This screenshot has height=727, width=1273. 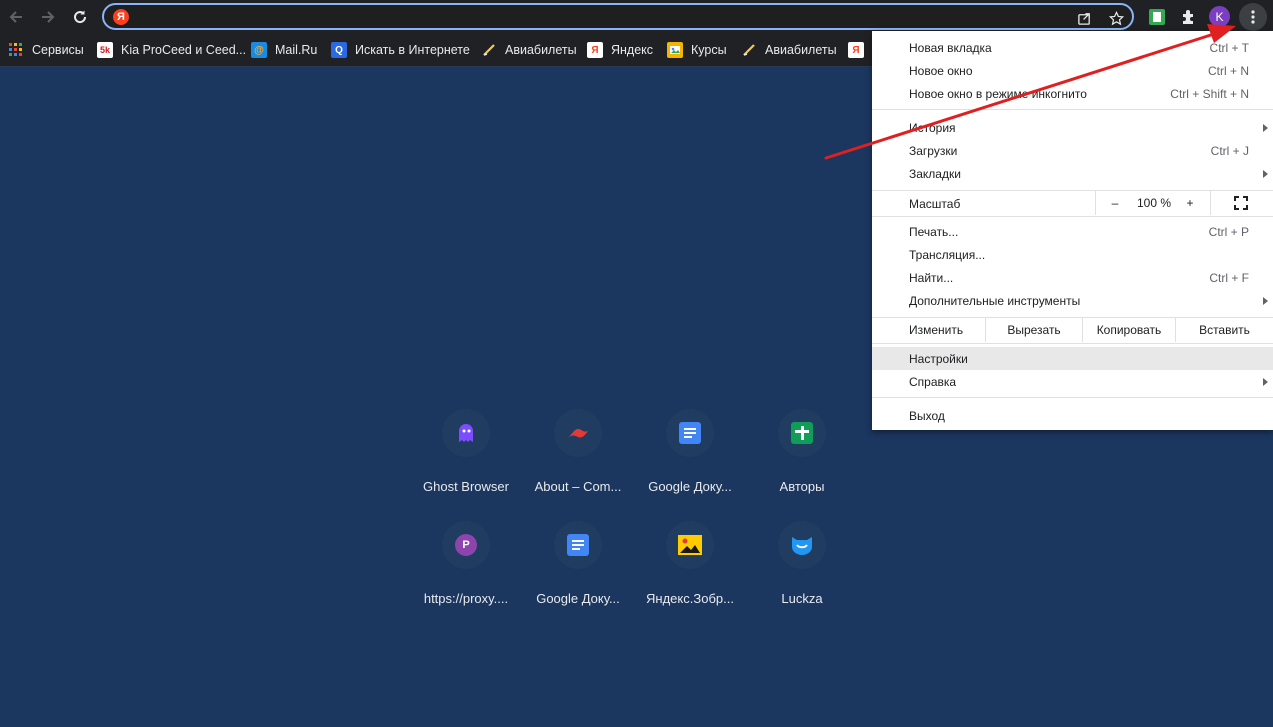 What do you see at coordinates (16, 50) in the screenshot?
I see `apps-grid-icon` at bounding box center [16, 50].